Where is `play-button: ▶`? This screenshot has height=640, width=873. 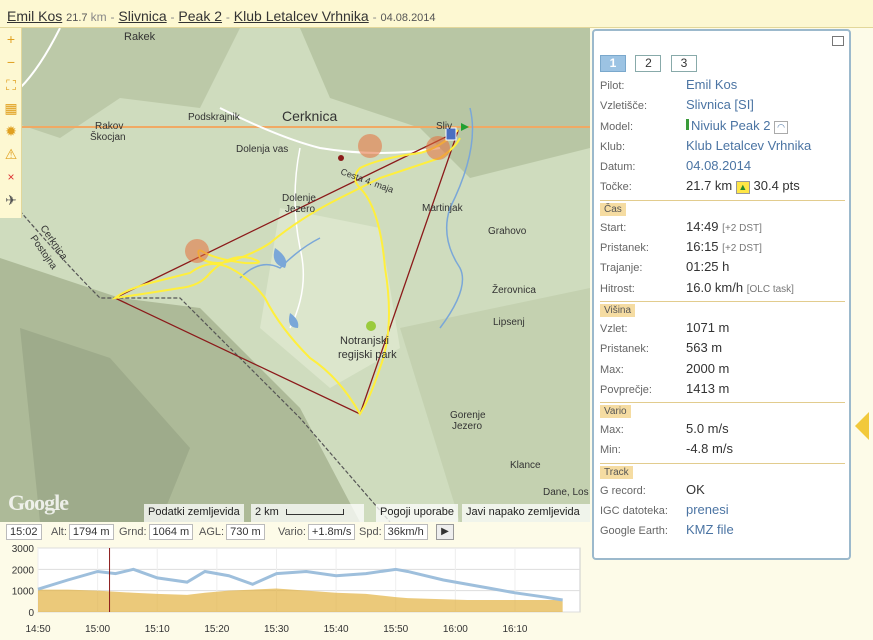 play-button: ▶ is located at coordinates (445, 532).